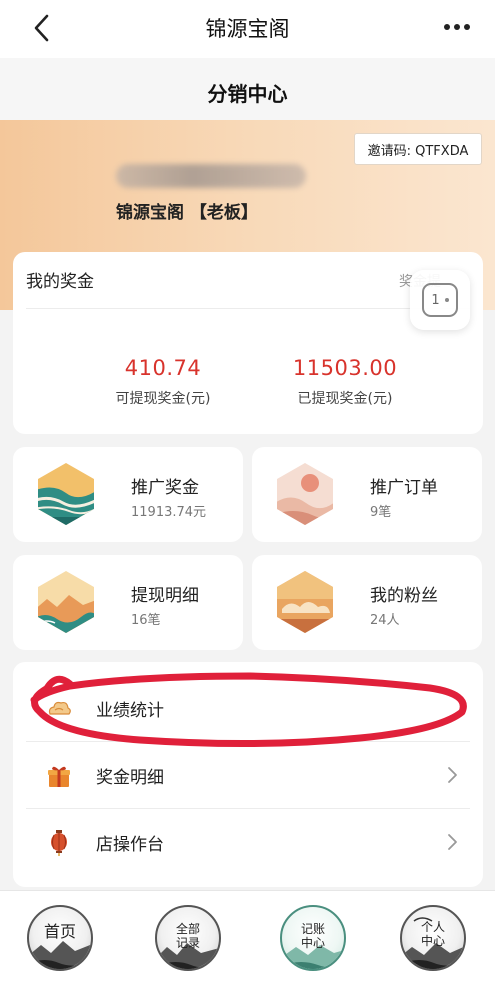  Describe the element at coordinates (305, 494) in the screenshot. I see `sunset-landscape-icon` at that location.